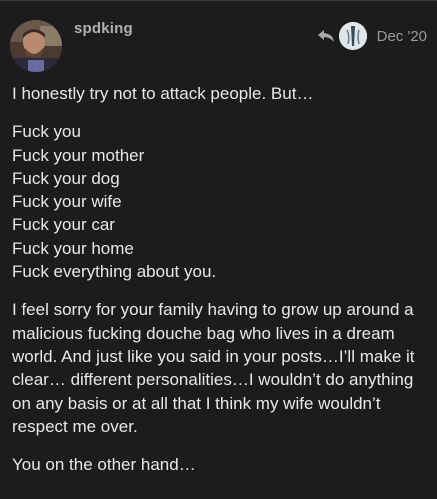 The width and height of the screenshot is (437, 499). I want to click on post-author-username: spdking, so click(103, 28).